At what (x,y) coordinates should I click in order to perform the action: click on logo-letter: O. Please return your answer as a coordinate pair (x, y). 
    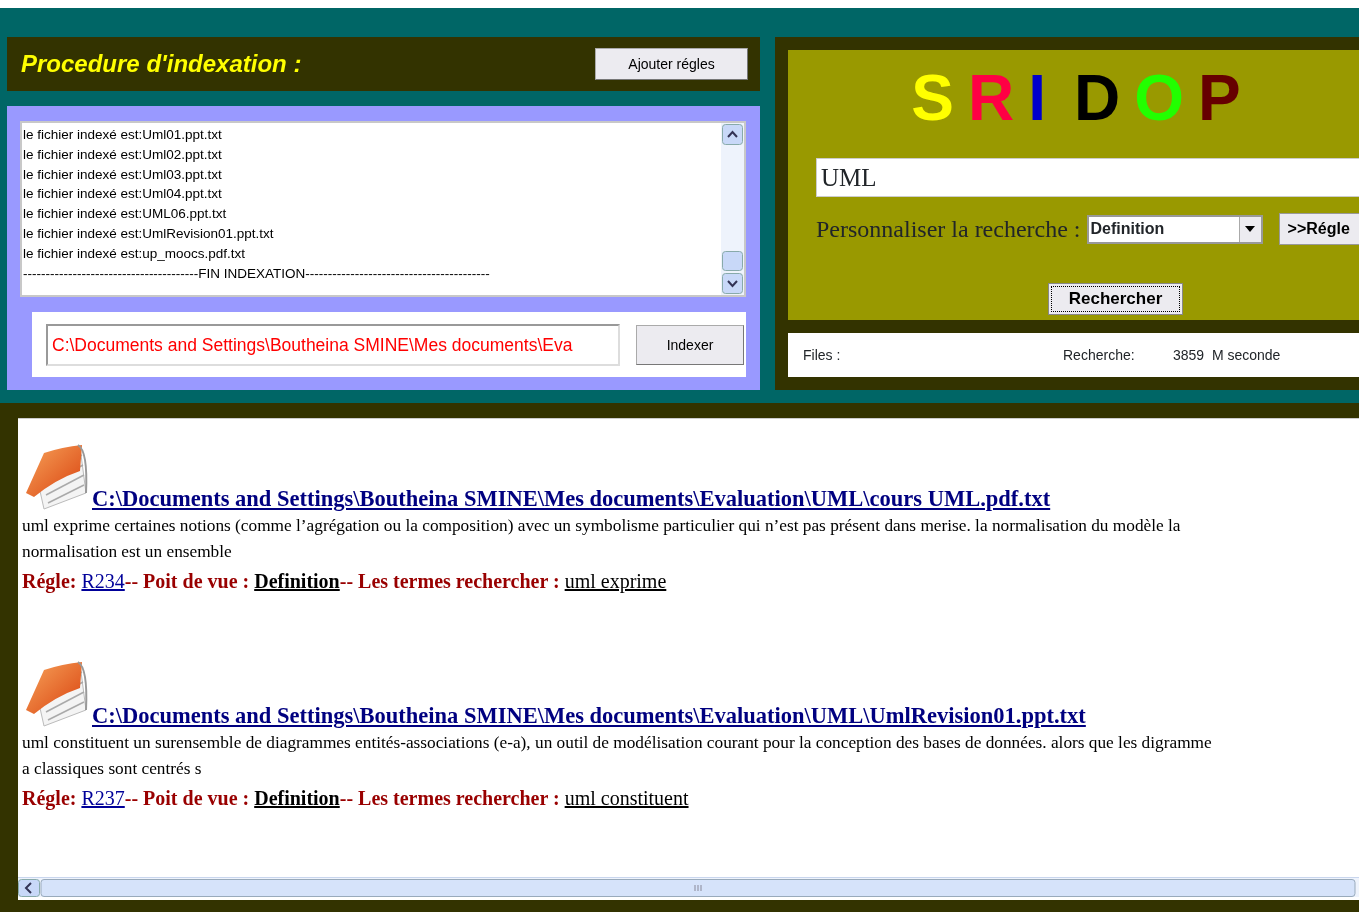
    Looking at the image, I should click on (1159, 98).